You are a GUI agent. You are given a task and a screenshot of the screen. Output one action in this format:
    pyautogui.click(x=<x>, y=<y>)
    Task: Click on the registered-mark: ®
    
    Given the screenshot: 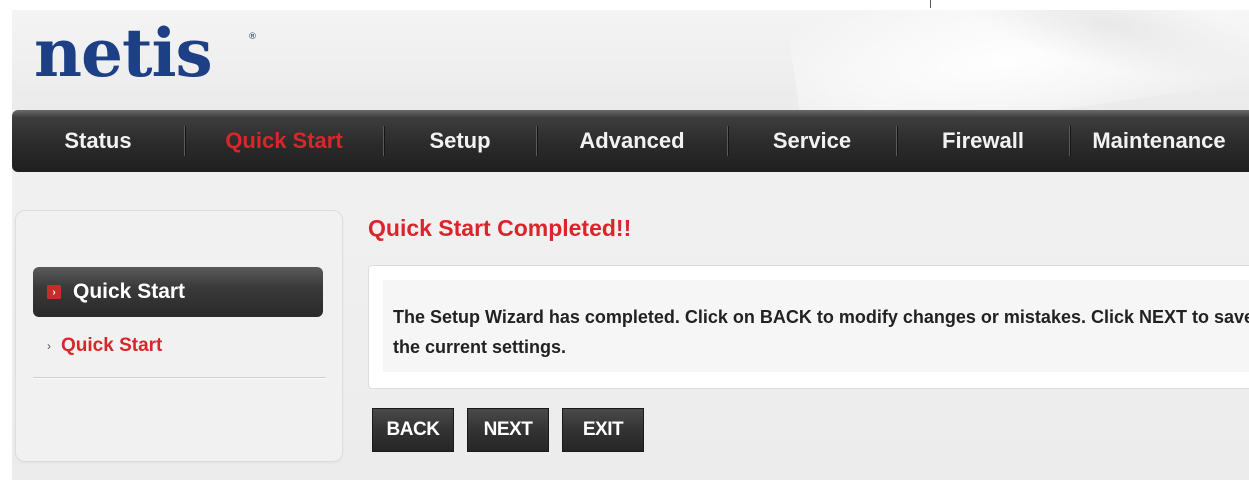 What is the action you would take?
    pyautogui.click(x=252, y=37)
    